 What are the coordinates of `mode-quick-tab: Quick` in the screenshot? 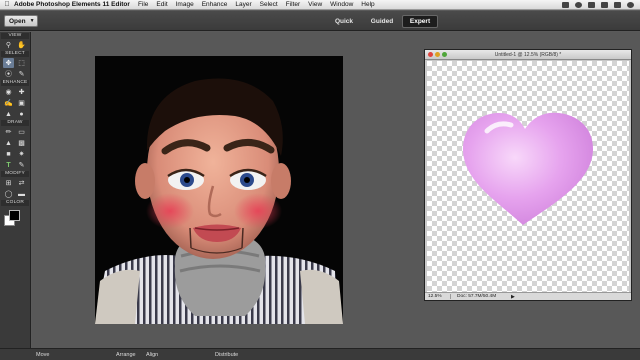 It's located at (344, 21).